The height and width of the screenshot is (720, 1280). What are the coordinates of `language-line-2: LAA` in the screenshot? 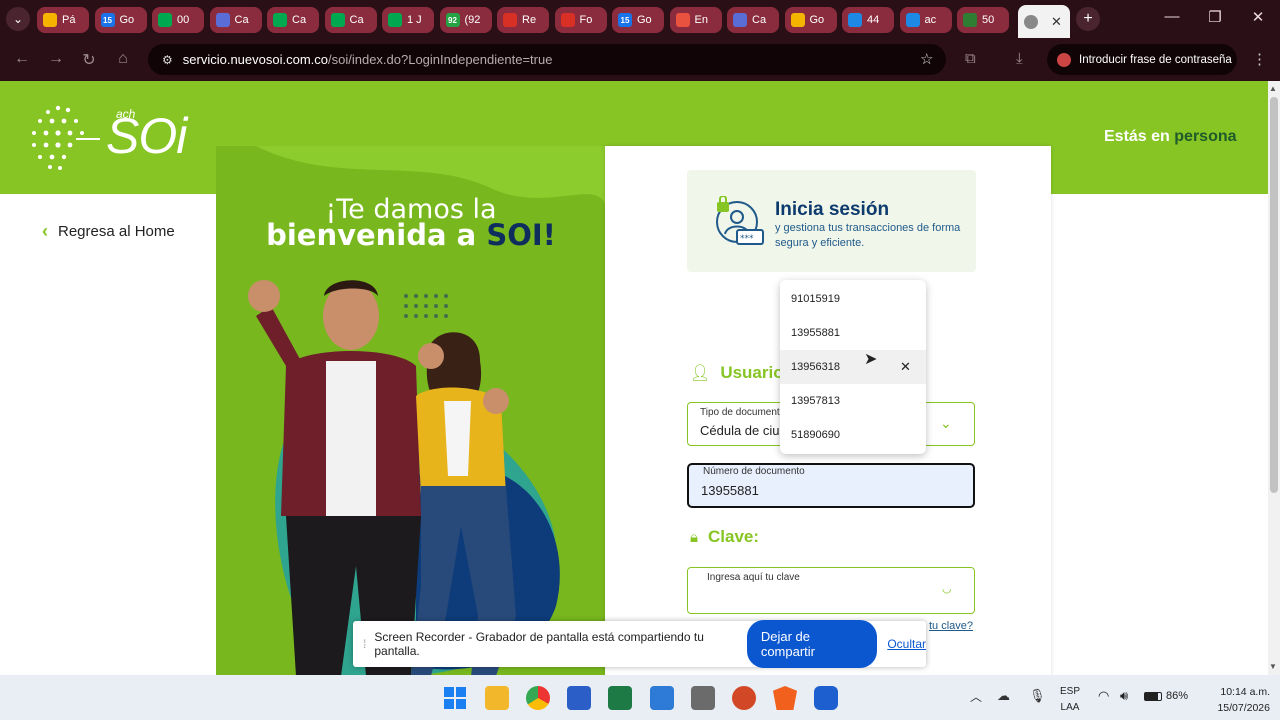 It's located at (1070, 707).